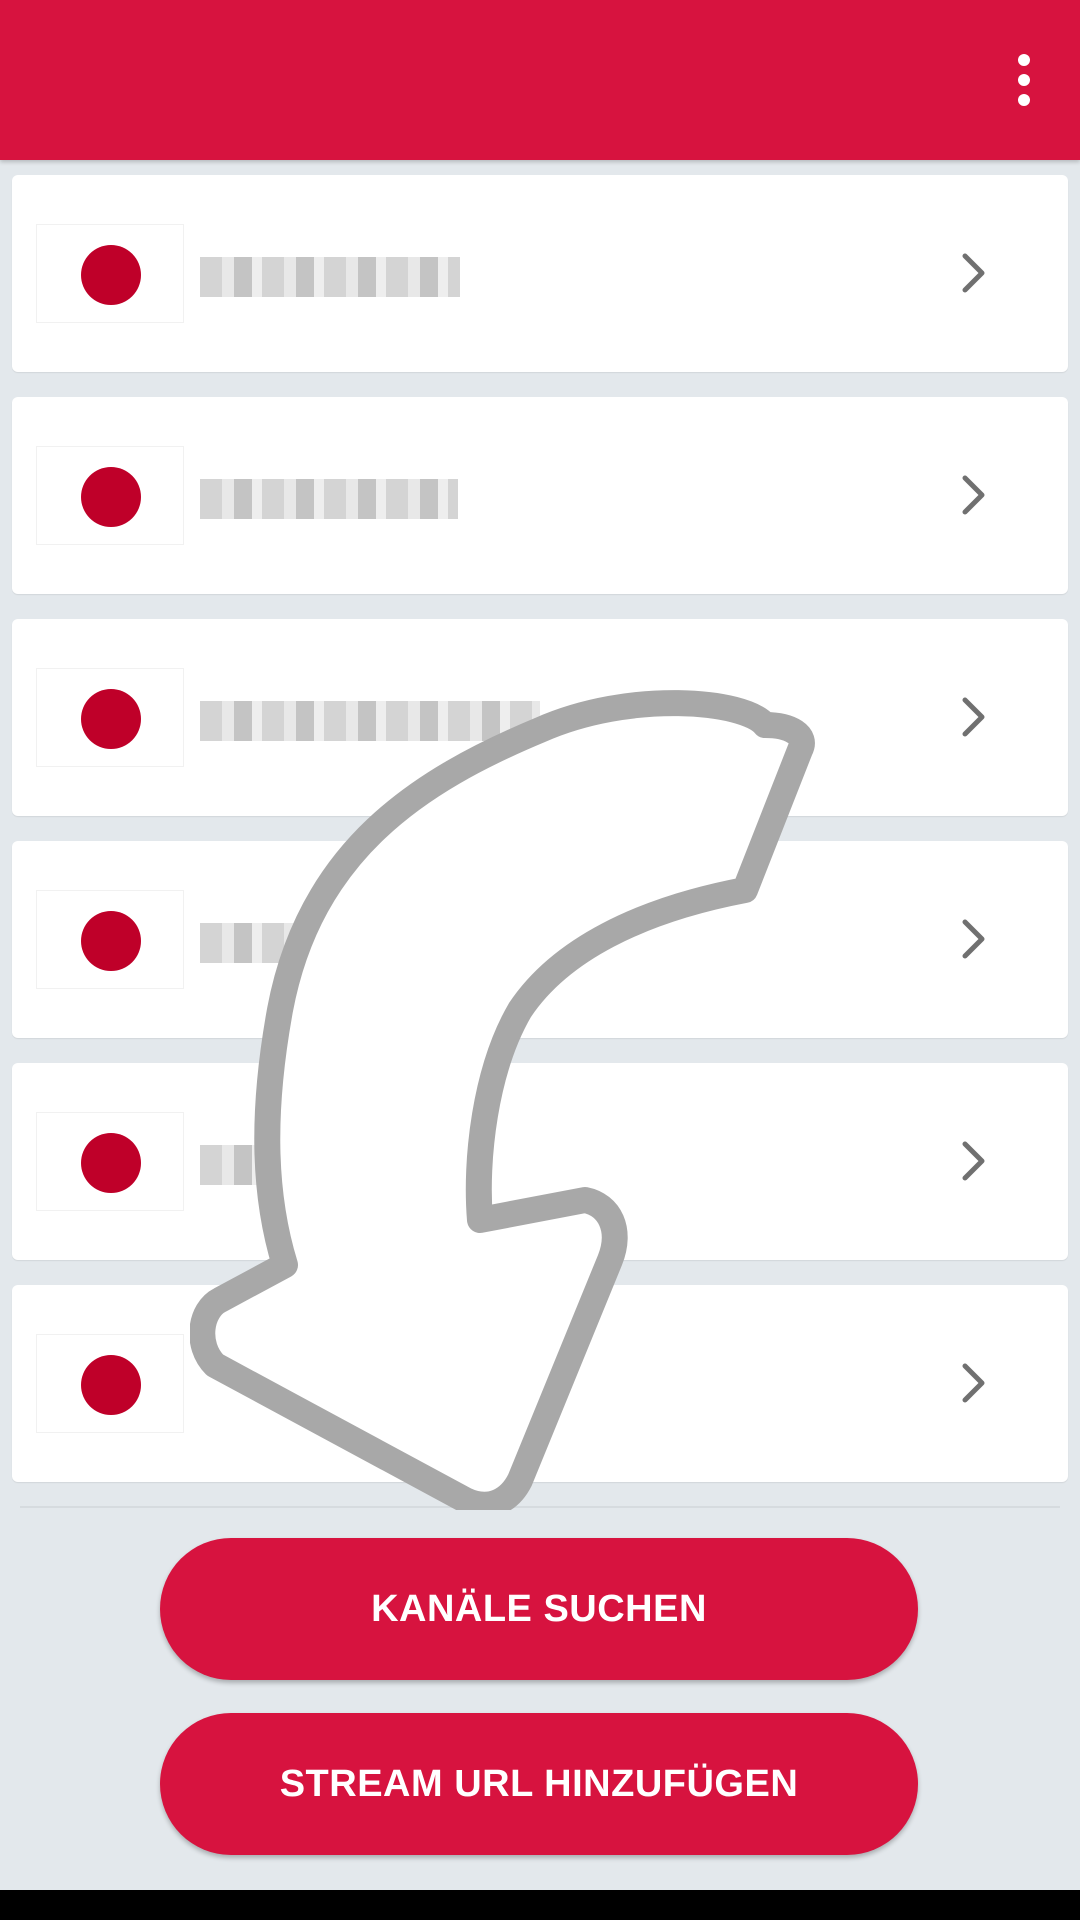 The width and height of the screenshot is (1080, 1920). I want to click on system-nav-bar, so click(540, 1905).